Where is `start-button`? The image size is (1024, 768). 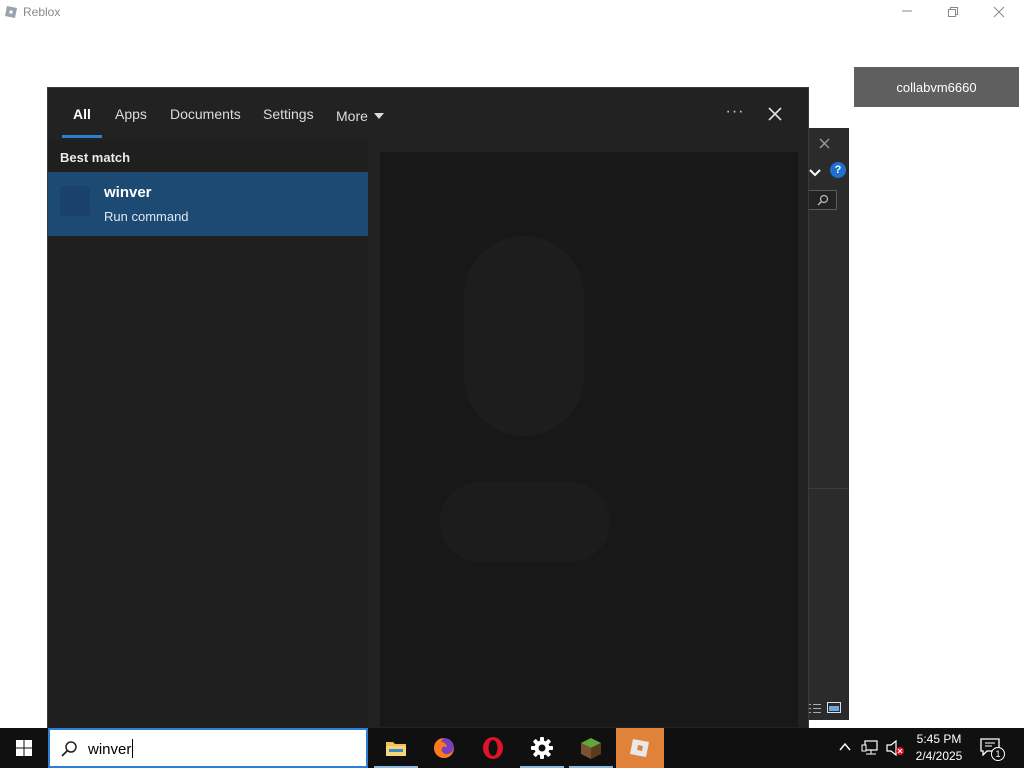 start-button is located at coordinates (24, 748).